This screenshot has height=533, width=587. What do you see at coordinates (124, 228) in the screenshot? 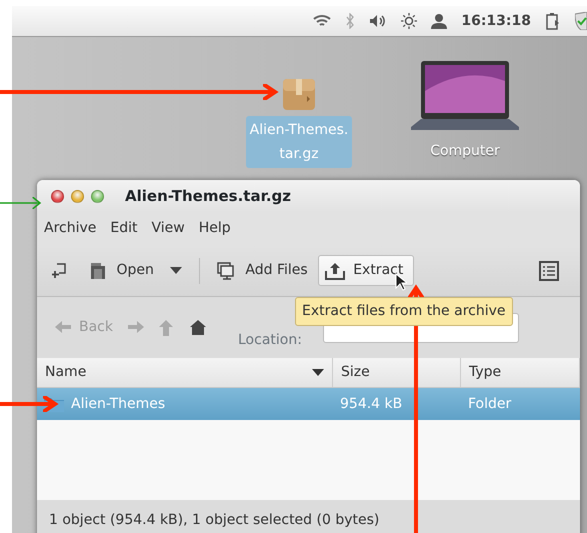
I see `menu-item: Edit` at bounding box center [124, 228].